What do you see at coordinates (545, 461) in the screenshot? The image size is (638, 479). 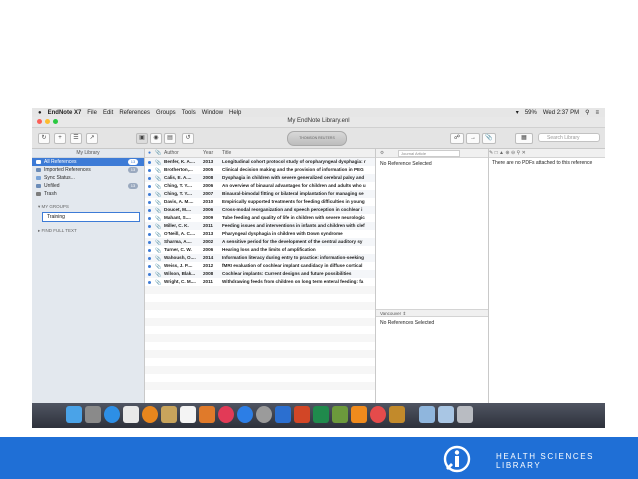 I see `library-name: HEALTH SCIENCES LIBRARY` at bounding box center [545, 461].